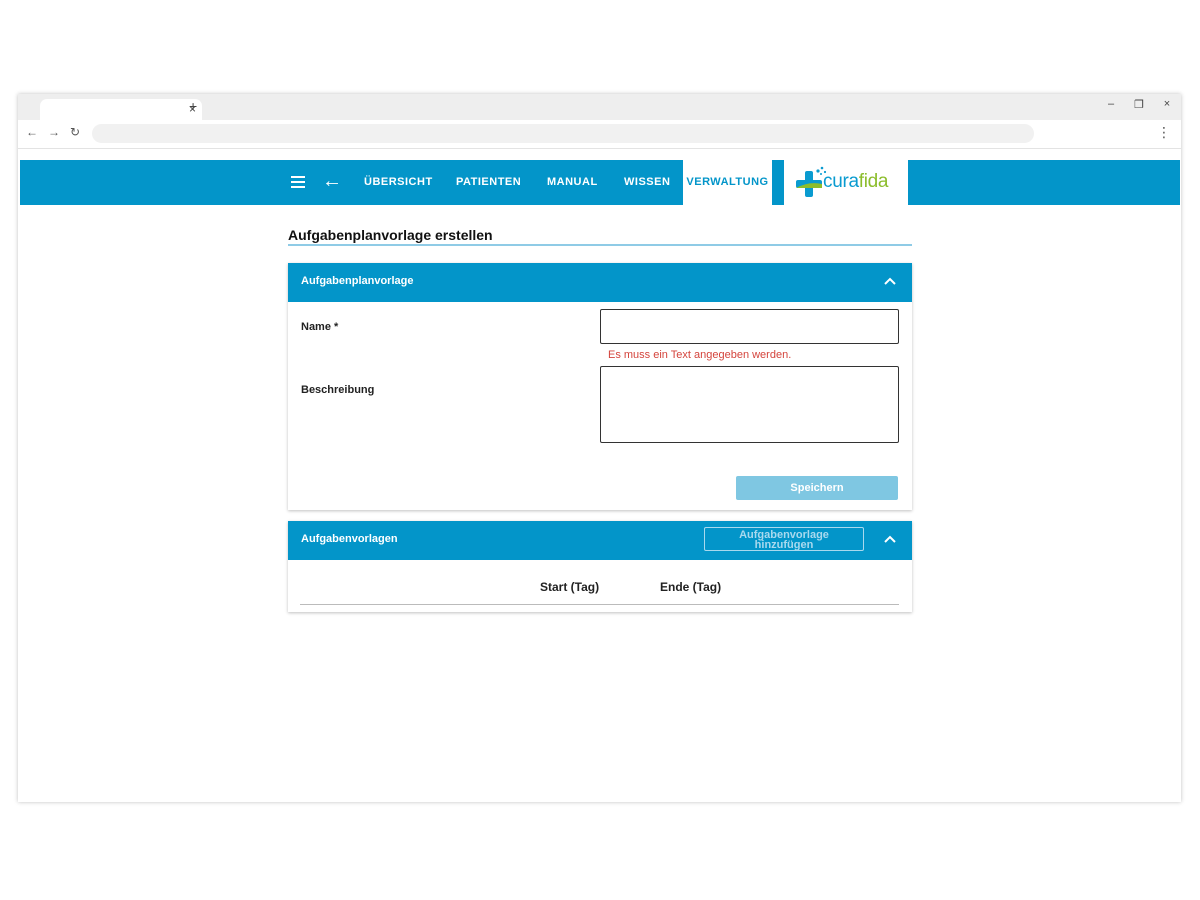 The height and width of the screenshot is (900, 1200). What do you see at coordinates (1164, 132) in the screenshot?
I see `browser-menu-icon: ⋮` at bounding box center [1164, 132].